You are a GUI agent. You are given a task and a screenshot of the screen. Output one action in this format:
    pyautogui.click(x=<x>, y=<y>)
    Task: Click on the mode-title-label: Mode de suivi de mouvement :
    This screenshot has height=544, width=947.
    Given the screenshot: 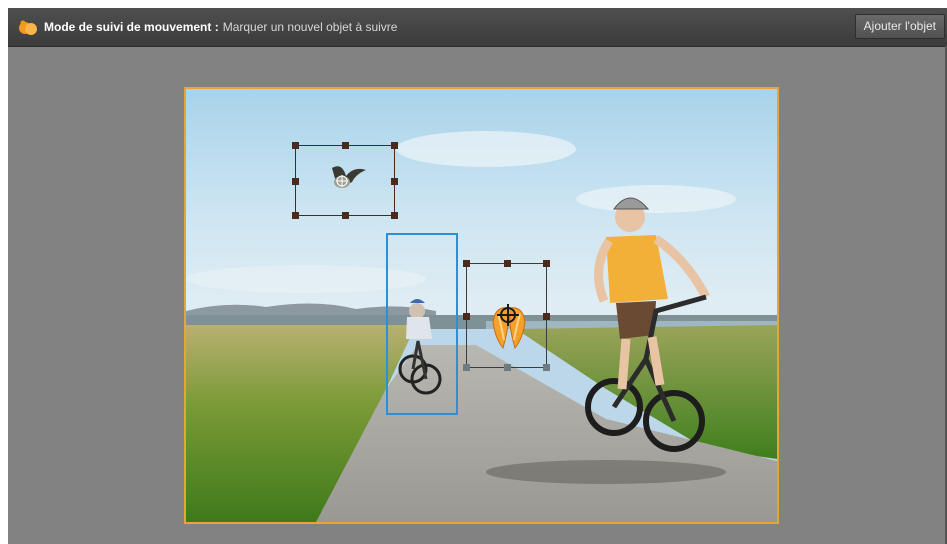 What is the action you would take?
    pyautogui.click(x=131, y=27)
    